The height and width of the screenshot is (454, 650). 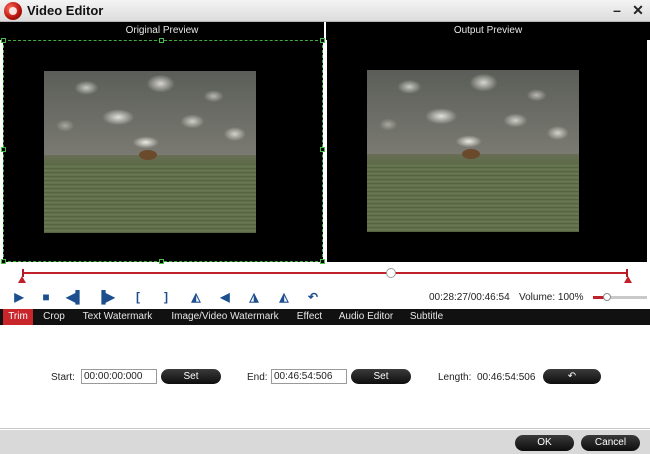 I want to click on volume-slider, so click(x=620, y=297).